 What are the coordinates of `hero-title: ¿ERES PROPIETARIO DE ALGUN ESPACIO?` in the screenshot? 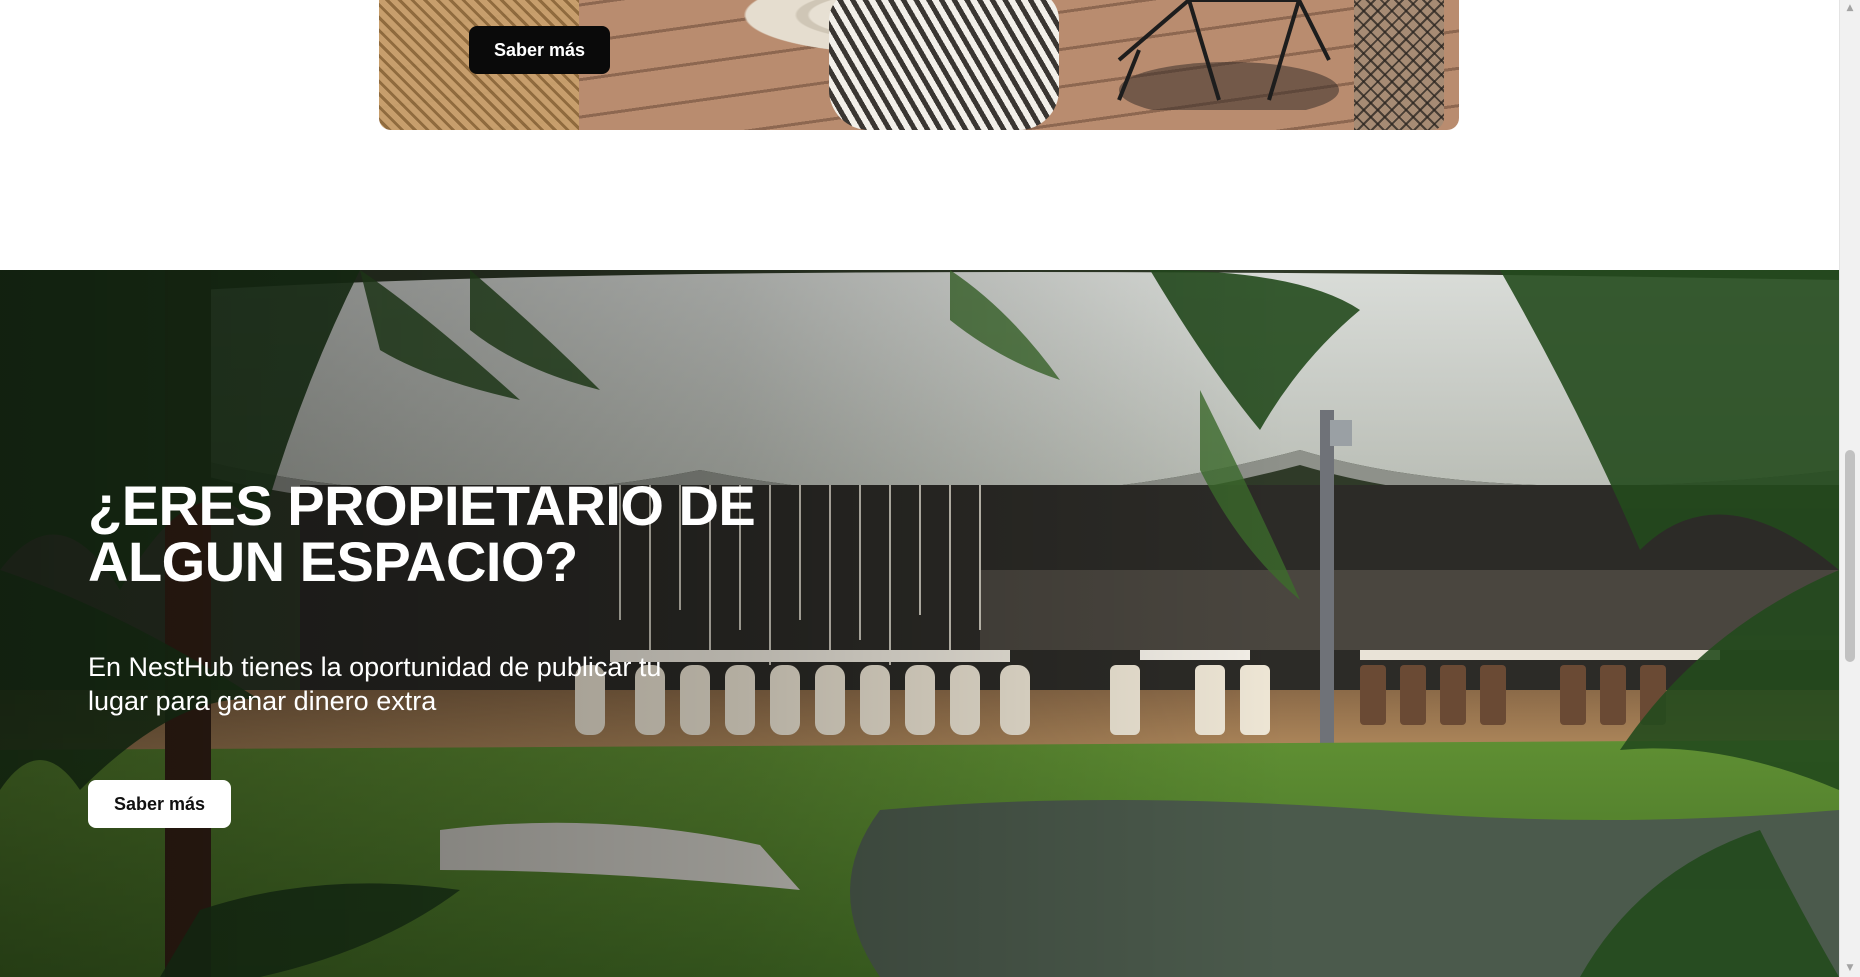 It's located at (422, 533).